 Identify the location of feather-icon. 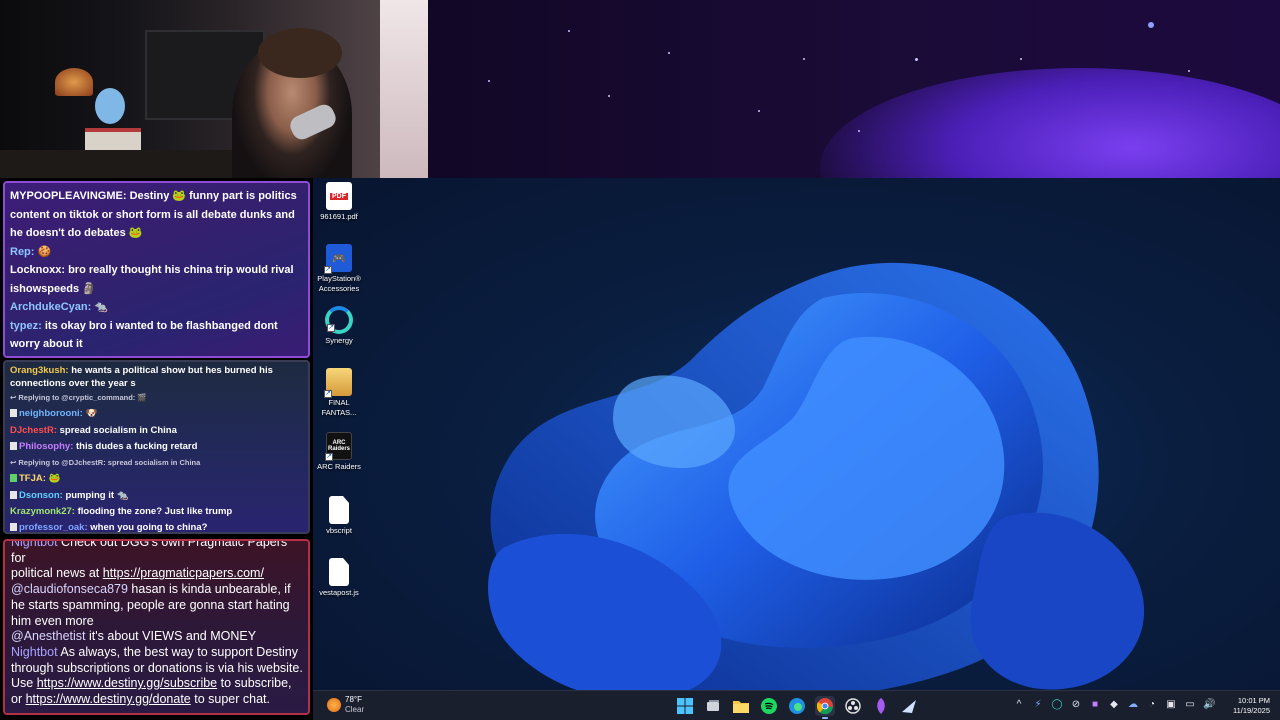
(881, 706).